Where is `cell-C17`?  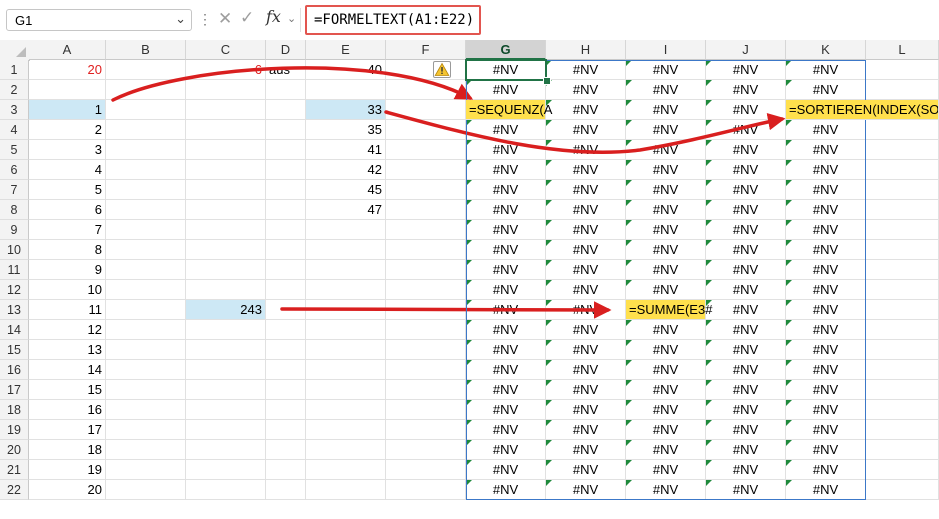
cell-C17 is located at coordinates (226, 390).